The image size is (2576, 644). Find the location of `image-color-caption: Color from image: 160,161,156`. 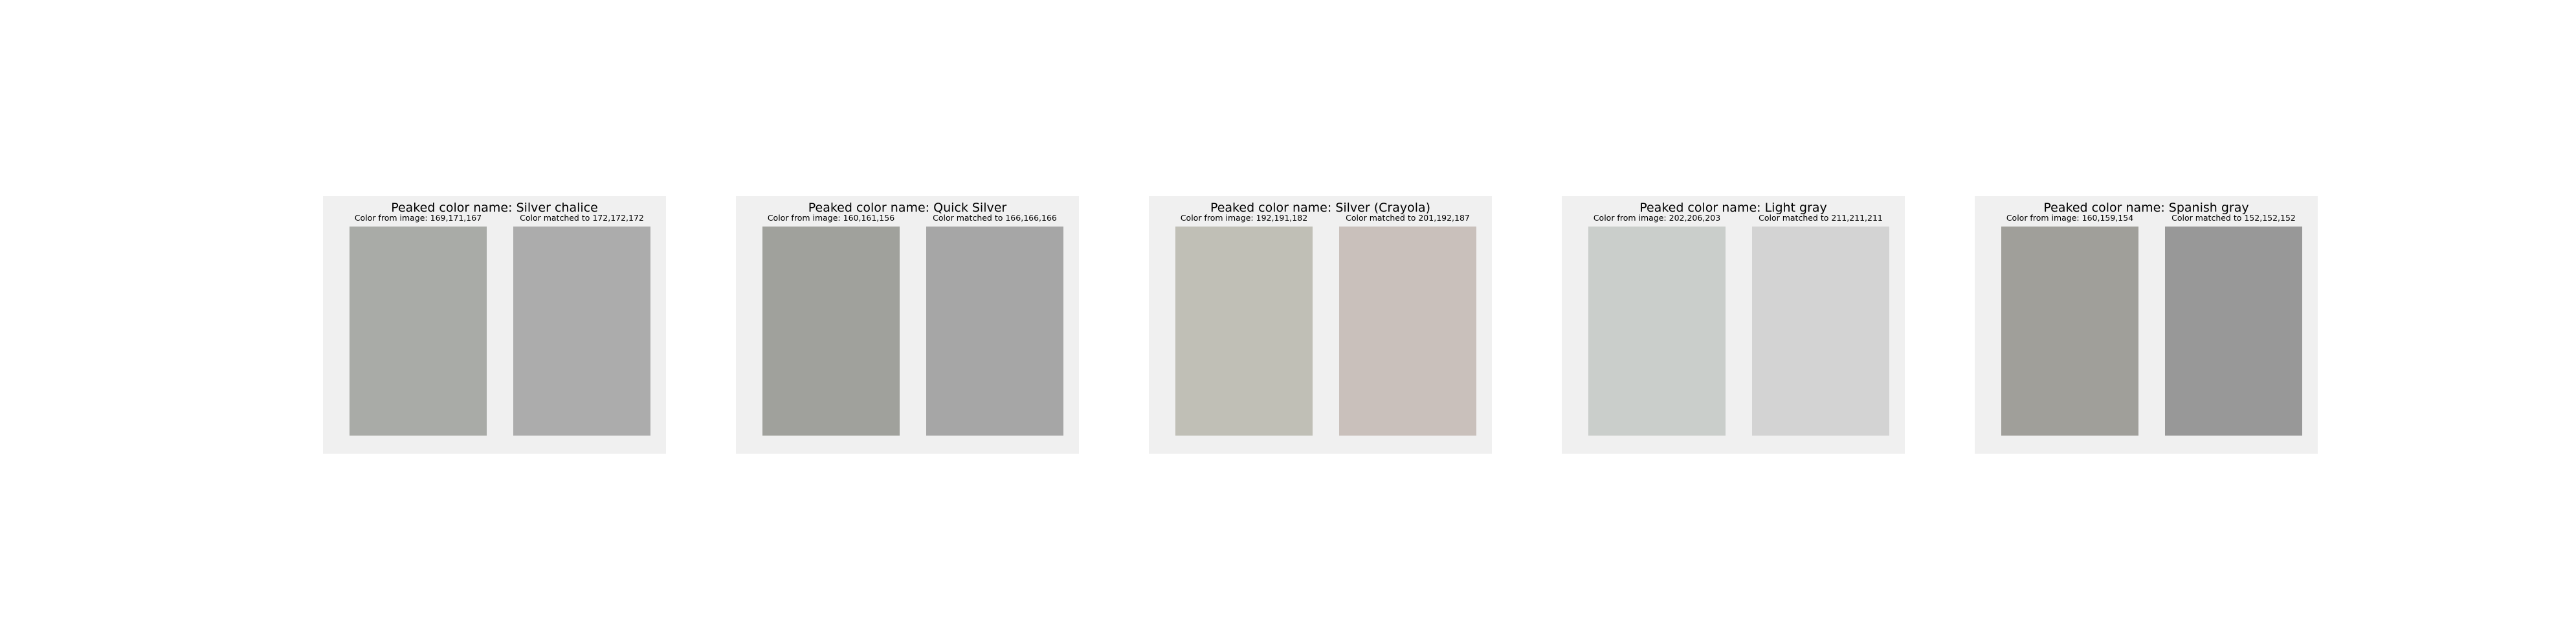

image-color-caption: Color from image: 160,161,156 is located at coordinates (831, 218).